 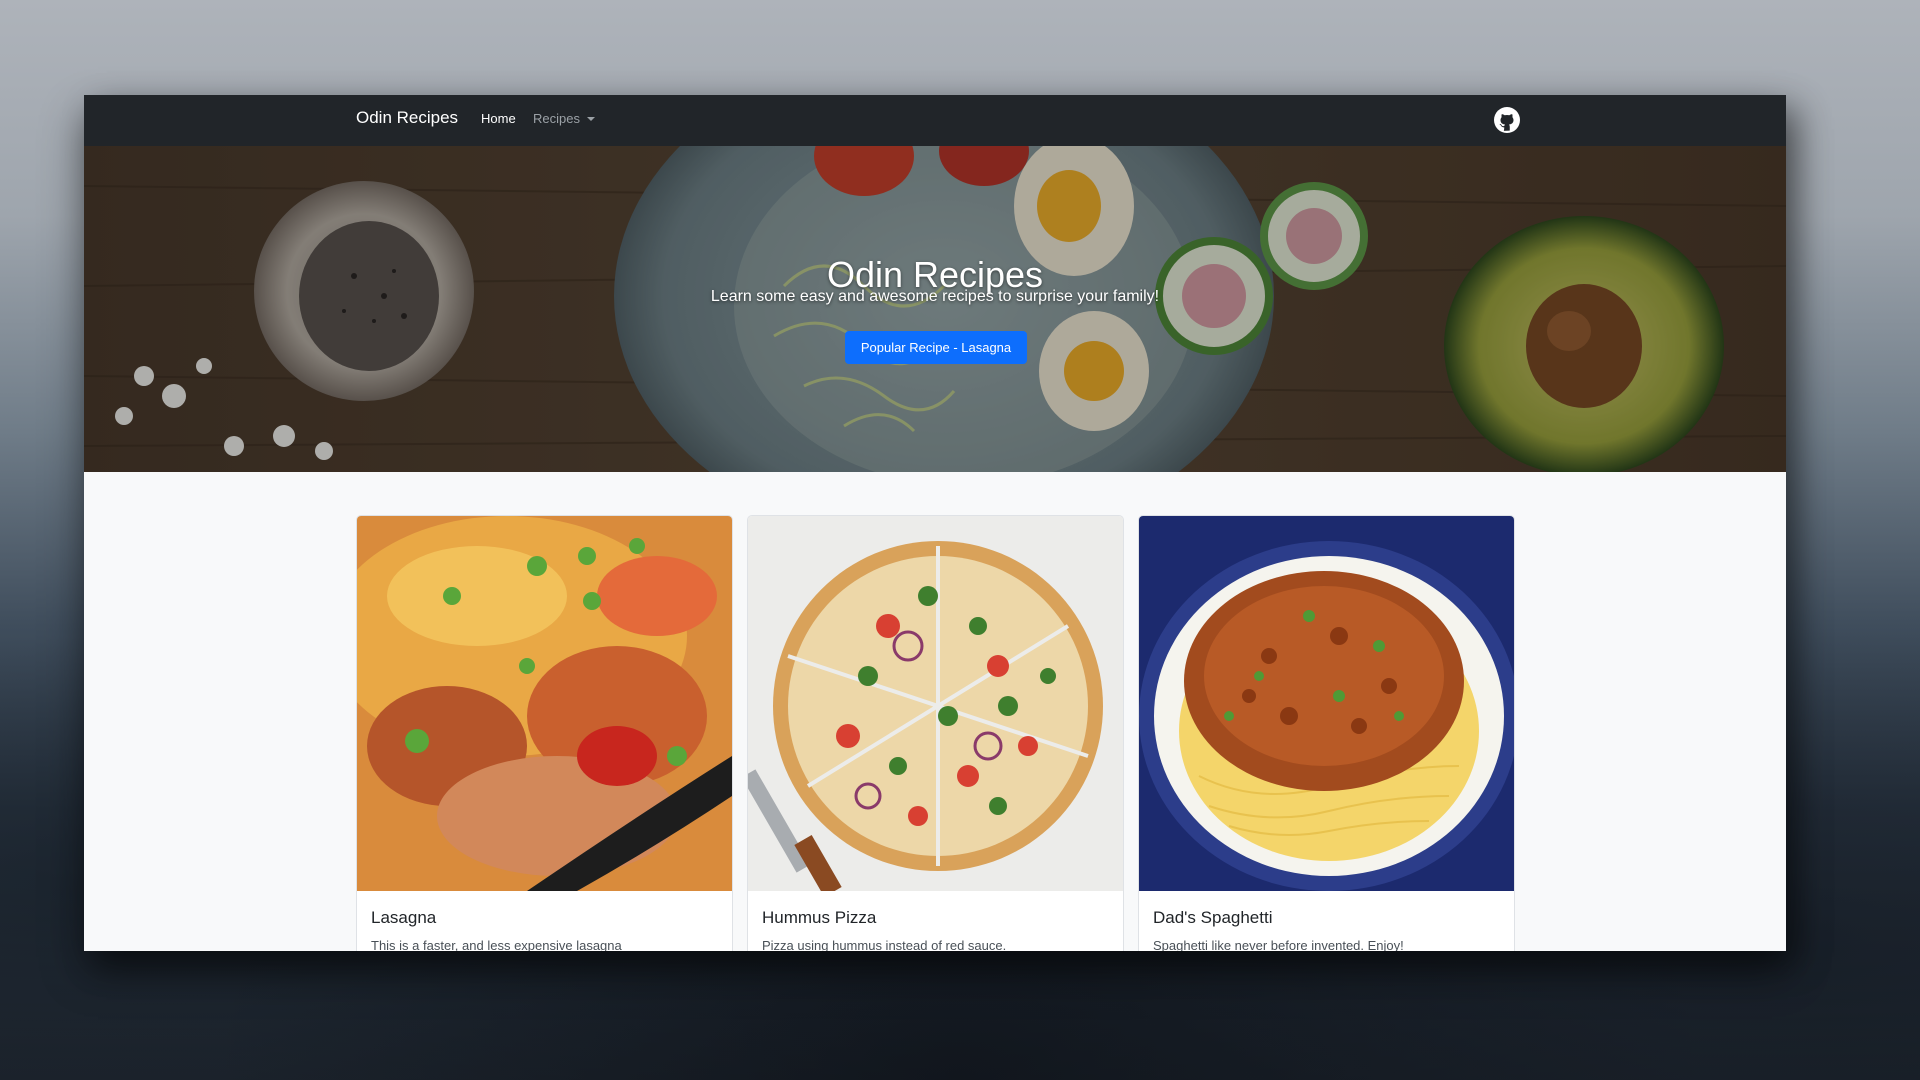 I want to click on spaghetti-image, so click(x=1326, y=703).